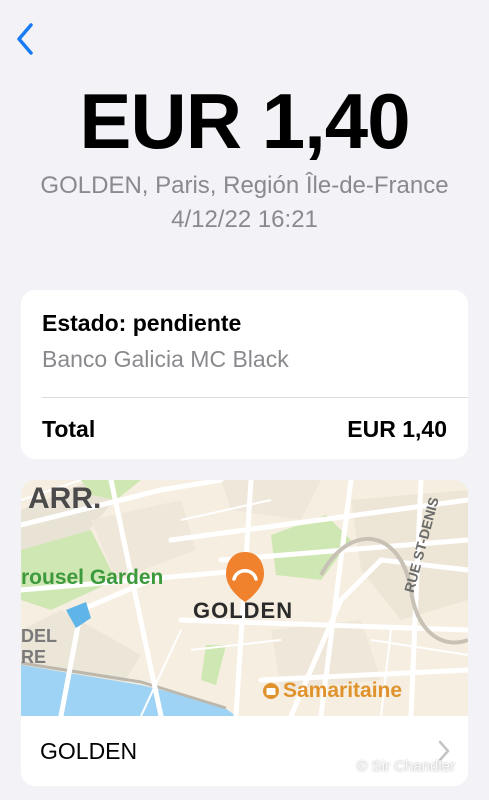  Describe the element at coordinates (65, 498) in the screenshot. I see `map-label-arrondissement: ARR.` at that location.